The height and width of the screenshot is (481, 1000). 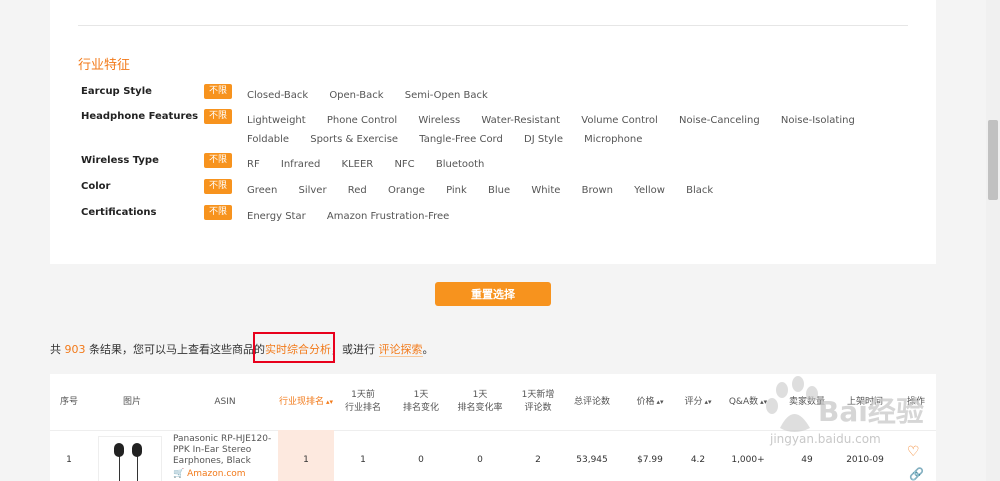 I want to click on filter-option: Water-Resistant, so click(x=520, y=120).